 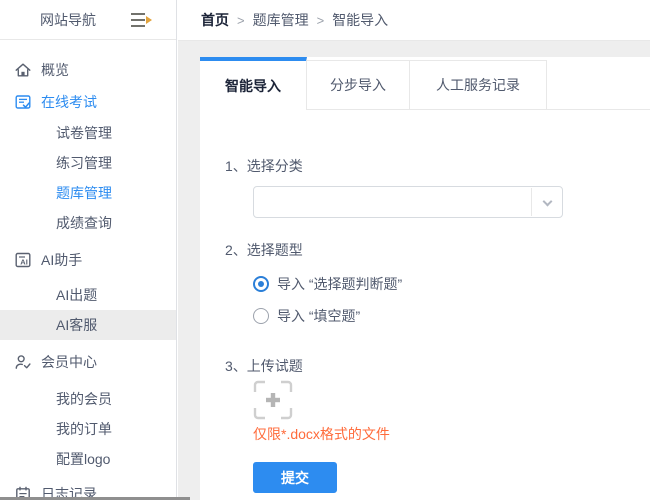 What do you see at coordinates (319, 316) in the screenshot?
I see `radio-option-label: 导入 “填空题”` at bounding box center [319, 316].